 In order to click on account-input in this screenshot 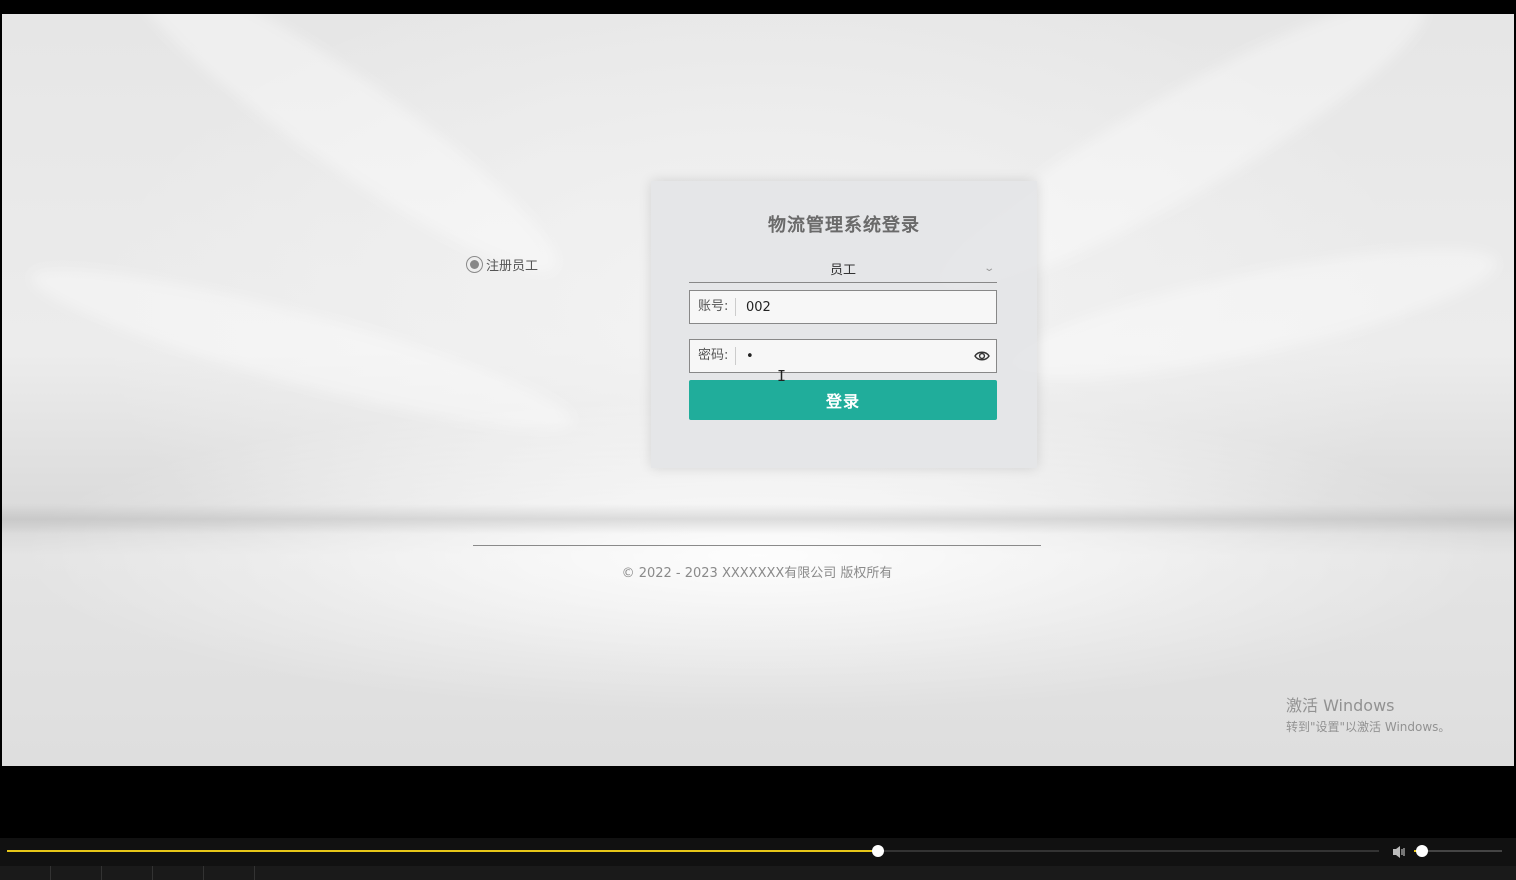, I will do `click(866, 307)`.